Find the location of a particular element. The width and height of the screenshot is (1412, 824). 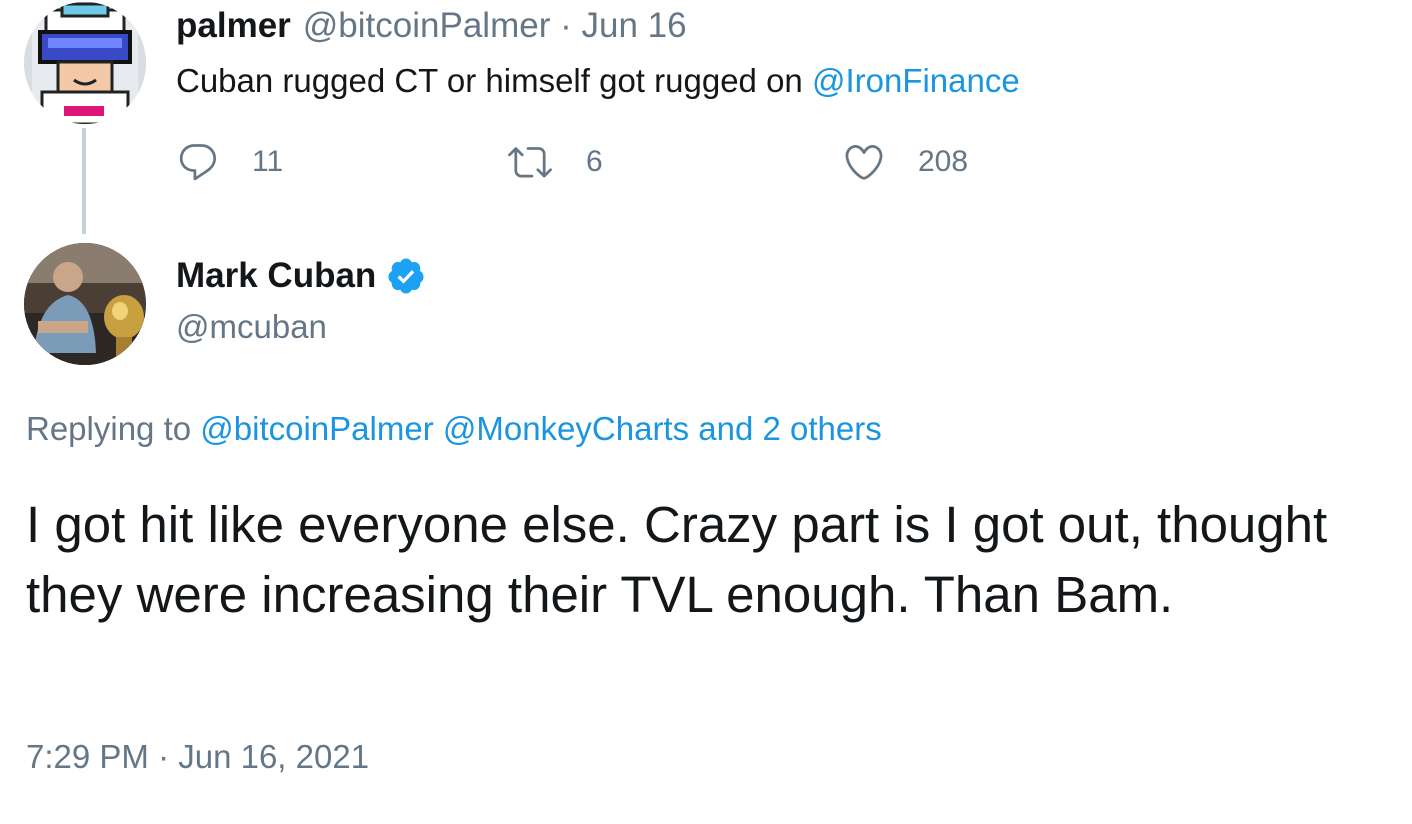

parent-handle: @bitcoinPalmer is located at coordinates (427, 25).